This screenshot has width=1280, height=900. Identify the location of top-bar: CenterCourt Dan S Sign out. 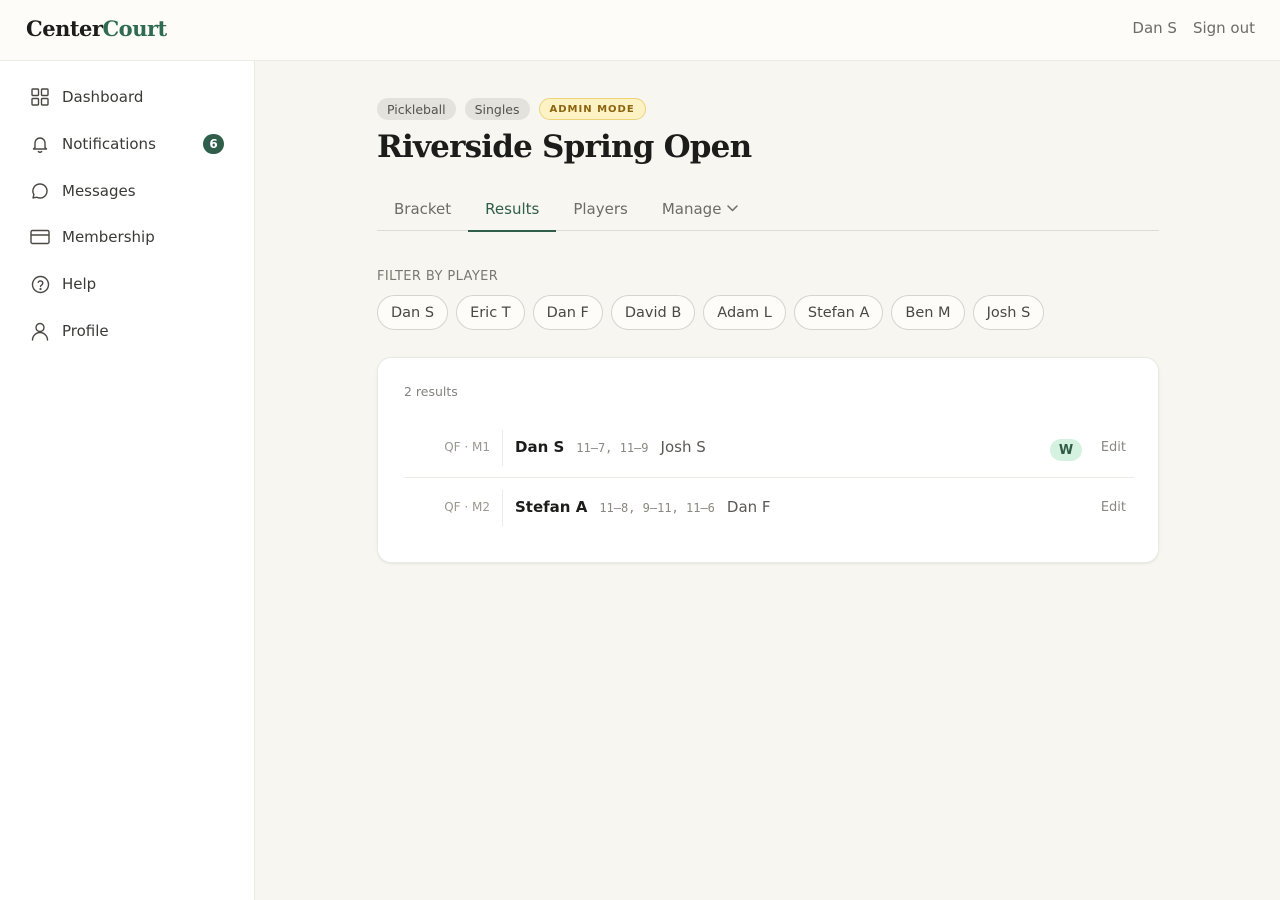
(640, 30).